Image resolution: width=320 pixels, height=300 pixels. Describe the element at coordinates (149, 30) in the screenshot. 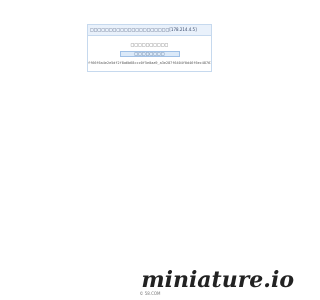

I see `notice-header: □□□□□□□□□□□□□□□□□□□□□[178.214.4.5]` at that location.